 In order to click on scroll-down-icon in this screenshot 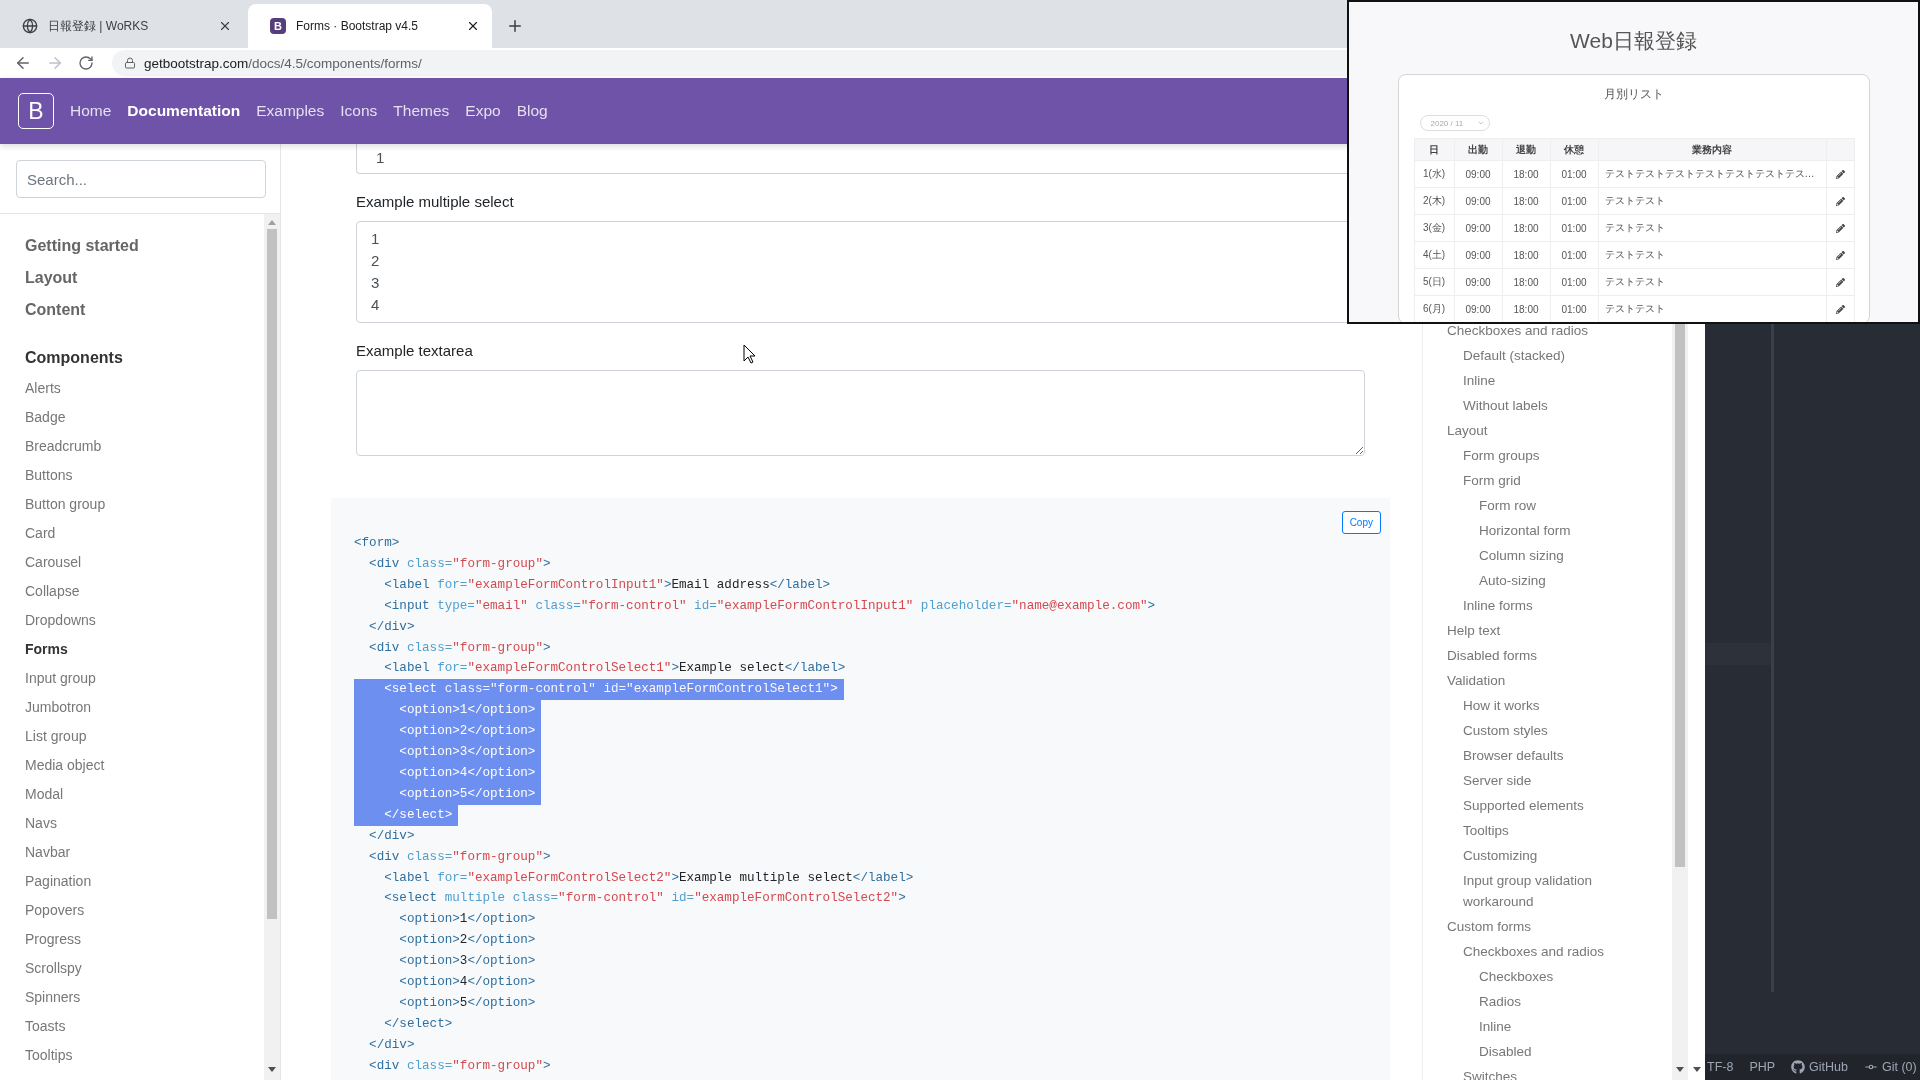, I will do `click(272, 1069)`.